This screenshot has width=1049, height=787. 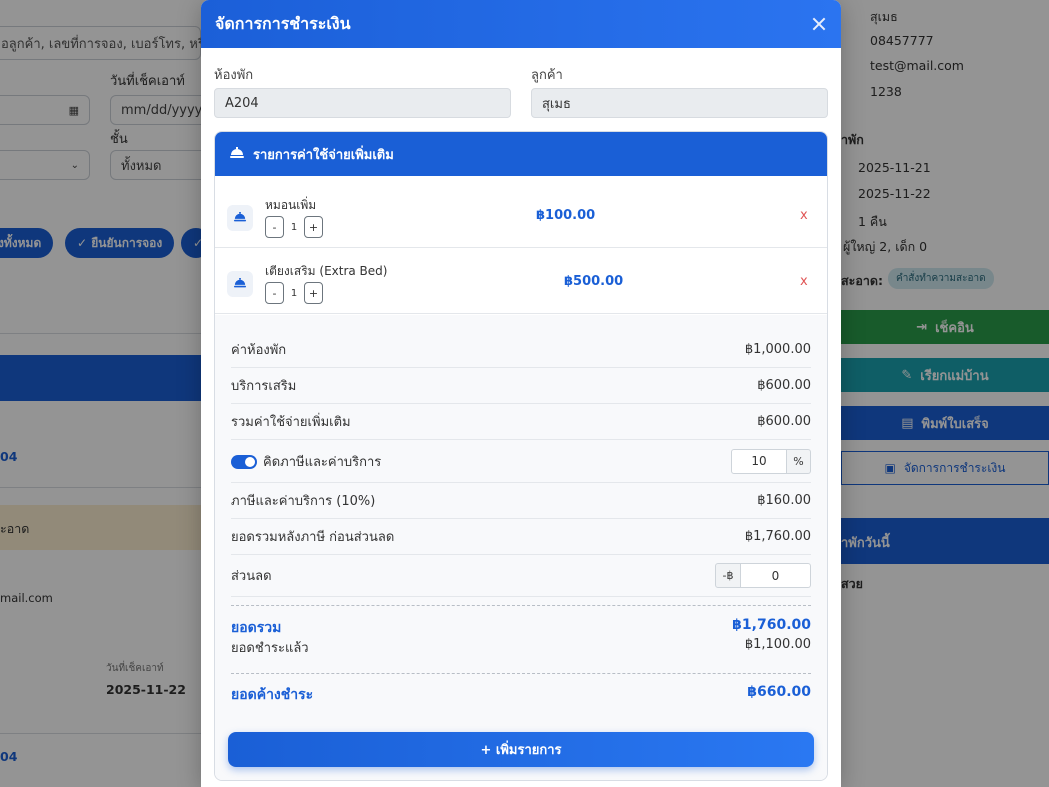 I want to click on tax-rate-input: 10, so click(x=759, y=461).